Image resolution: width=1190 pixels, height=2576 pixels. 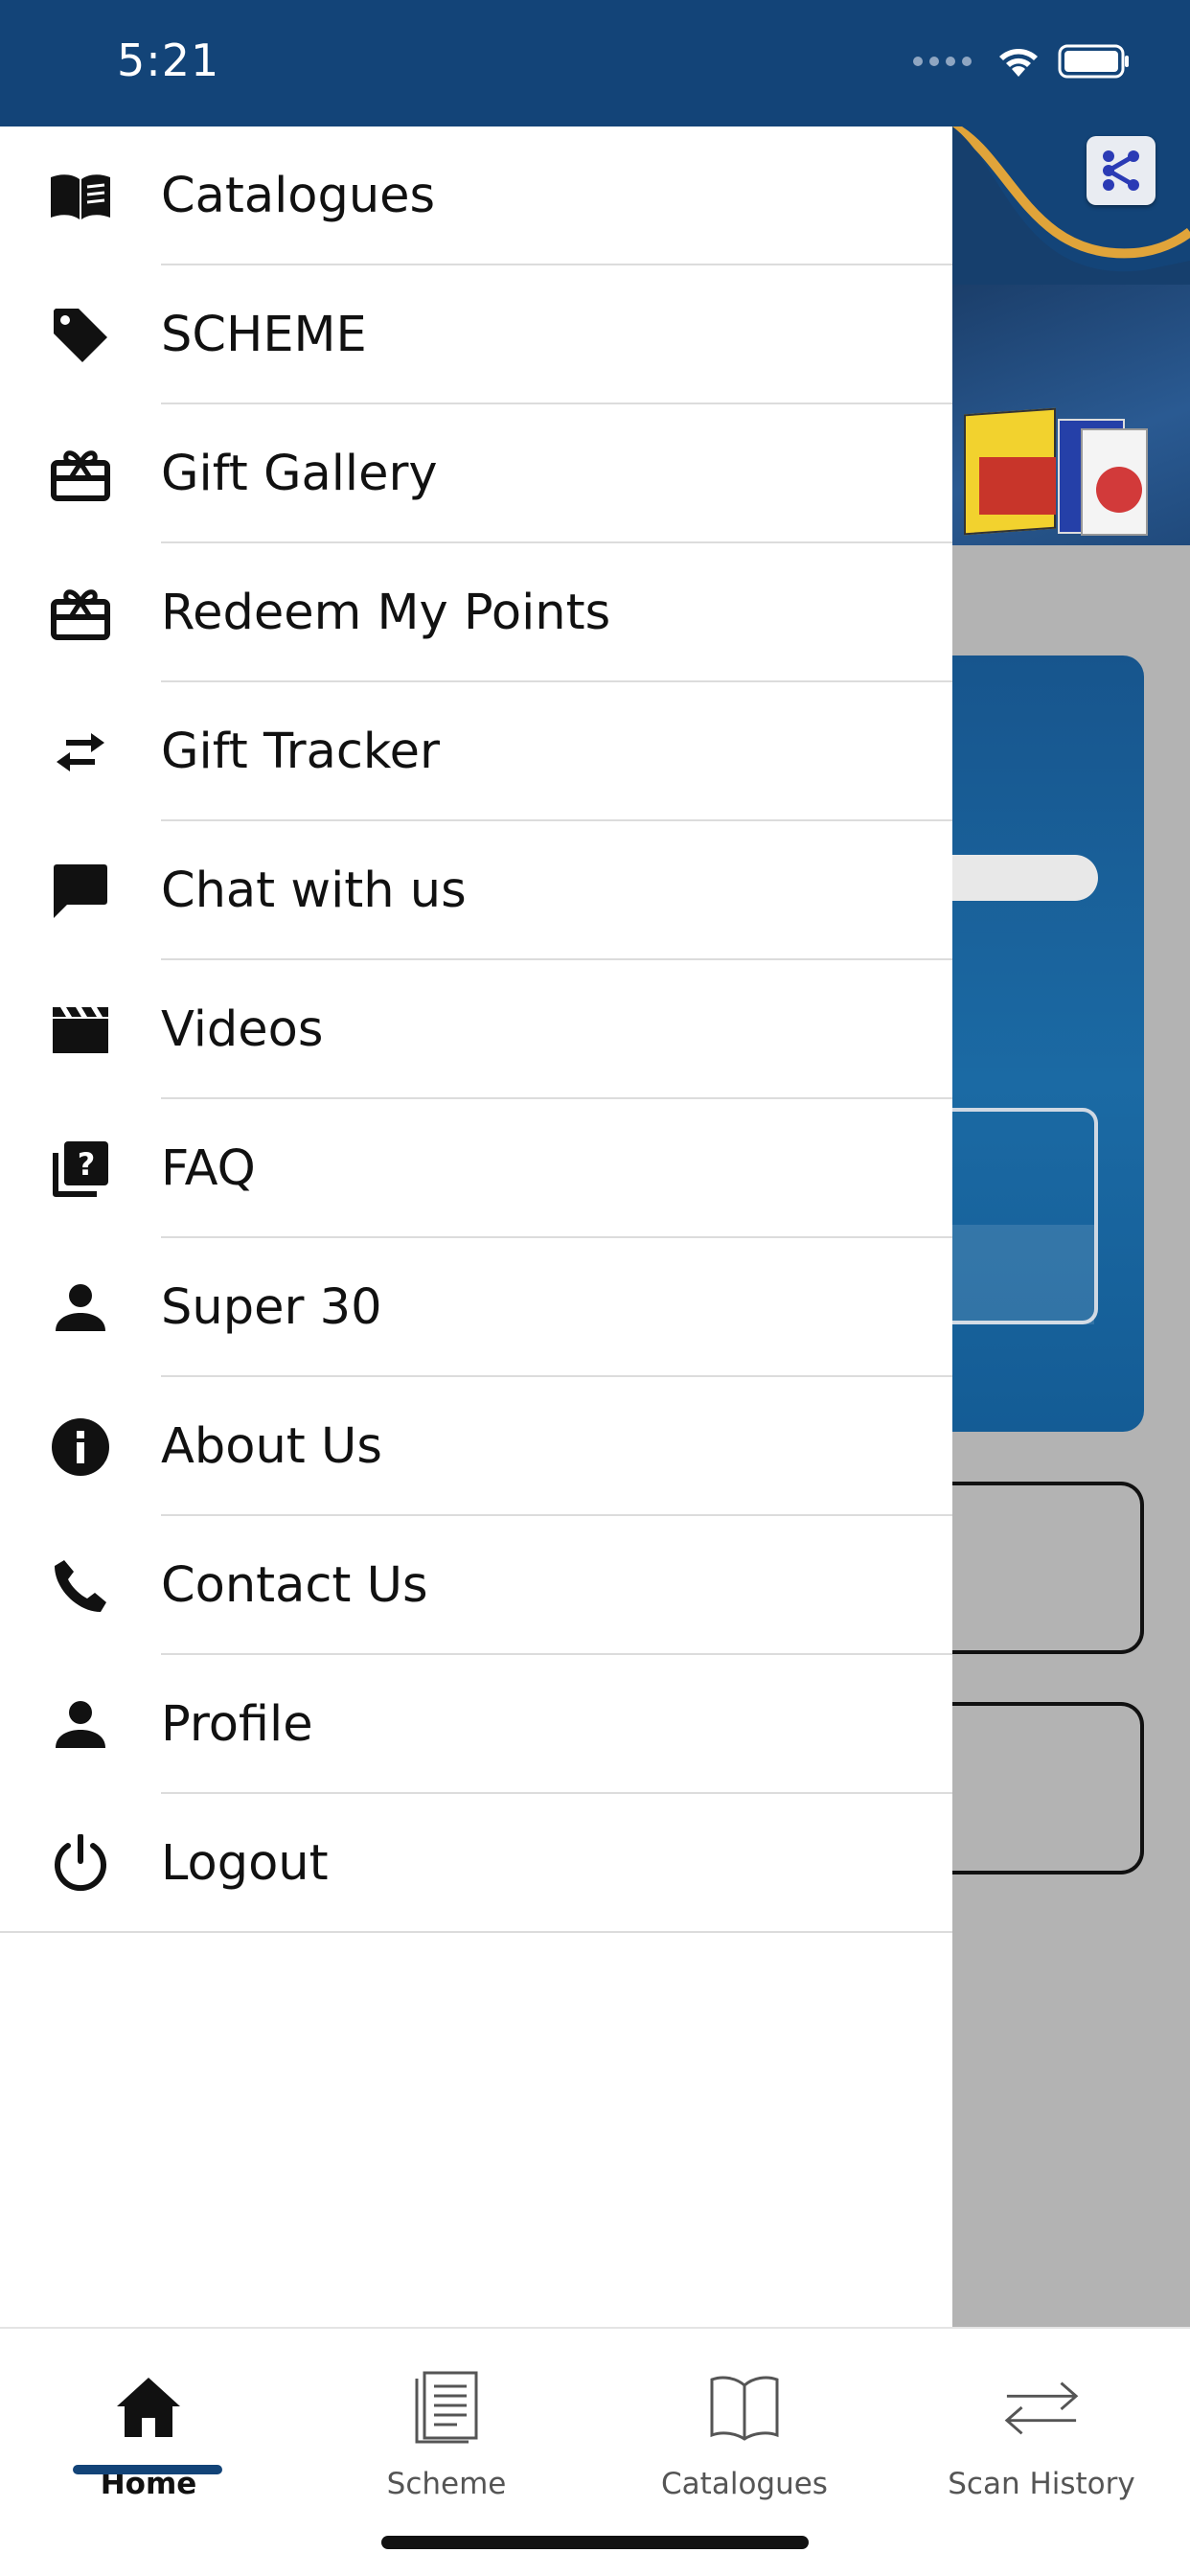 I want to click on drawer-item-label: Super 30, so click(x=271, y=1307).